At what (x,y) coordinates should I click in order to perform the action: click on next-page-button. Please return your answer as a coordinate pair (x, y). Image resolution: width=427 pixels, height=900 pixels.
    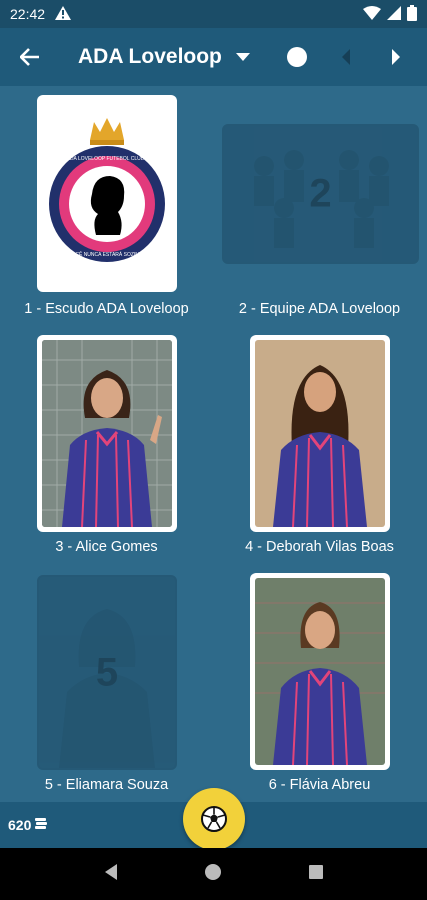
    Looking at the image, I should click on (396, 59).